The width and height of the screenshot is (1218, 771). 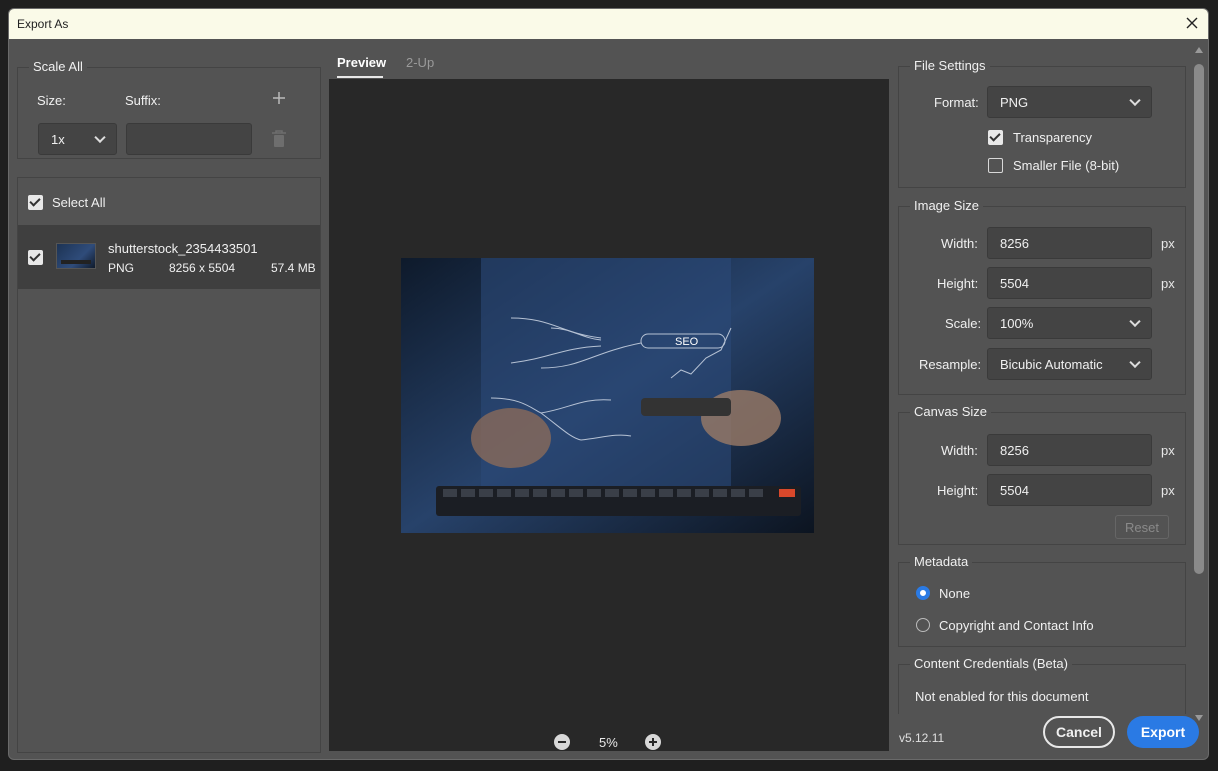 What do you see at coordinates (1016, 625) in the screenshot?
I see `metadata-copyright-label: Copyright and Contact Info` at bounding box center [1016, 625].